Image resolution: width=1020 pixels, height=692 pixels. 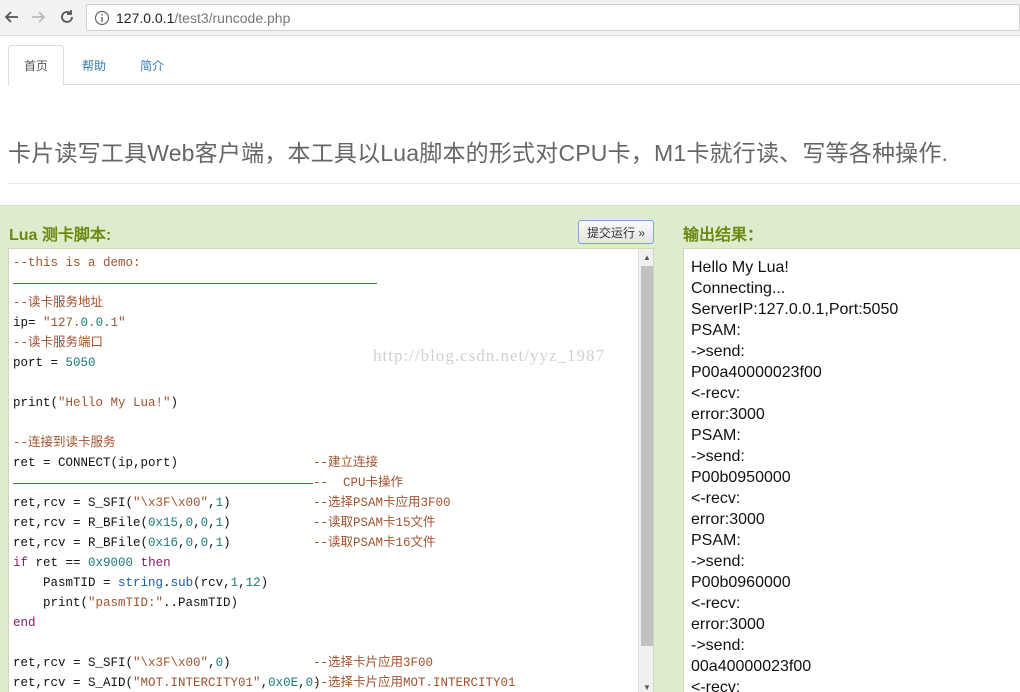 What do you see at coordinates (414, 683) in the screenshot?
I see `inline-comment: --选择卡片应用MOT.INTERCITY01` at bounding box center [414, 683].